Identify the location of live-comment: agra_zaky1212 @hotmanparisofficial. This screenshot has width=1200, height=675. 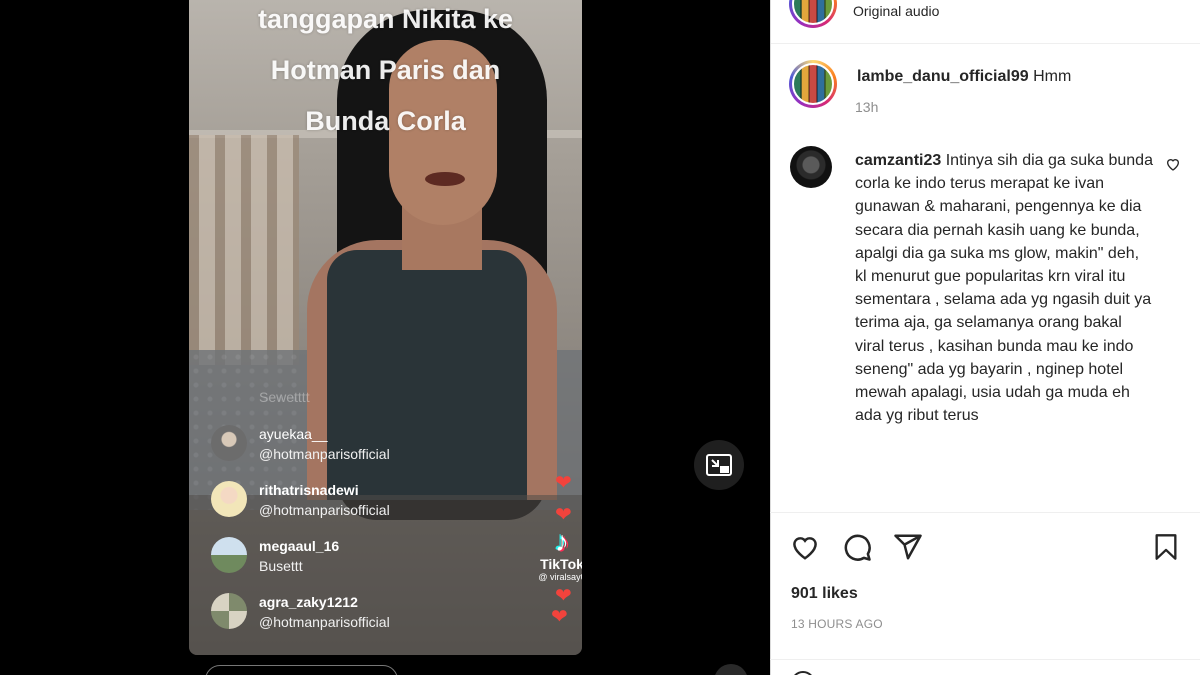
(300, 612).